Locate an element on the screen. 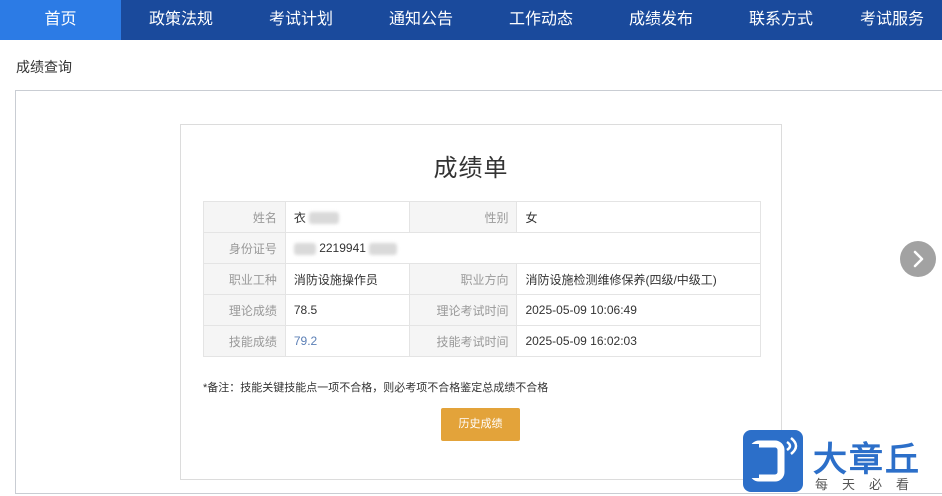 The image size is (942, 496). score-note: *备注：技能关键技能点一项不合格，则必考项不合格鉴定总成绩不合格 is located at coordinates (376, 388).